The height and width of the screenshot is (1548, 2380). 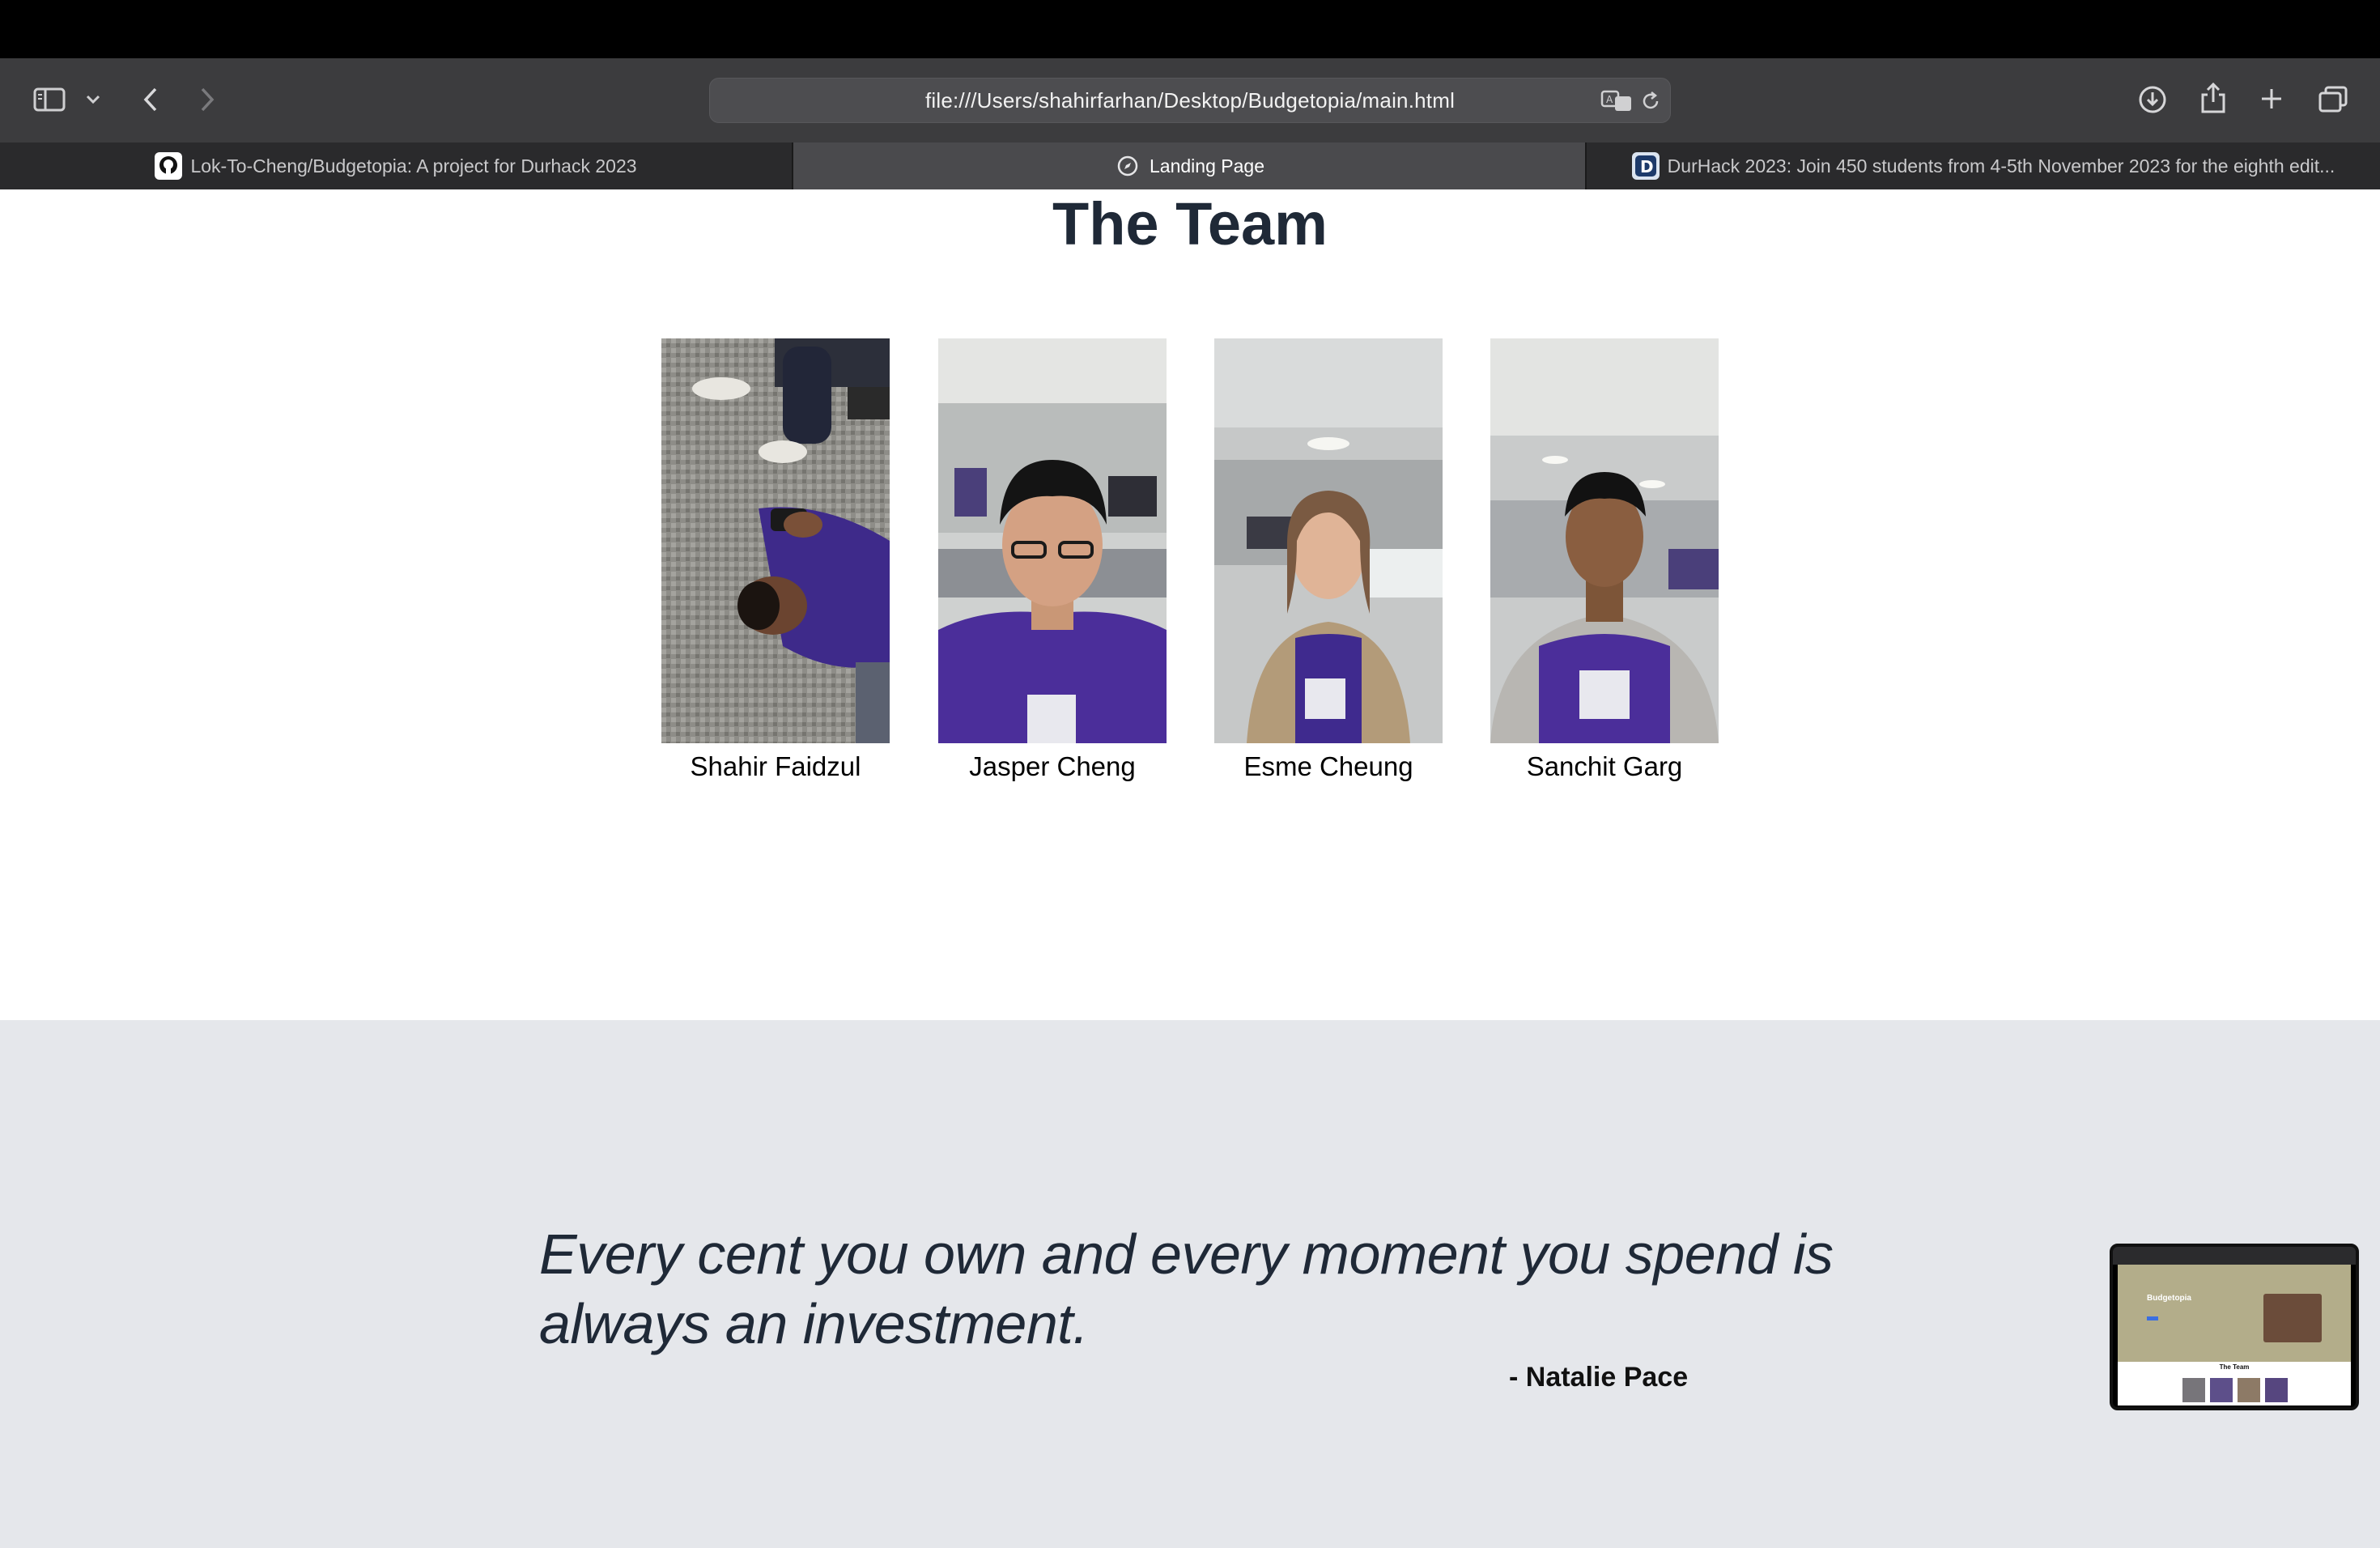 I want to click on screenshot-preview-thumbnail: Budgetopia The Team, so click(x=2234, y=1327).